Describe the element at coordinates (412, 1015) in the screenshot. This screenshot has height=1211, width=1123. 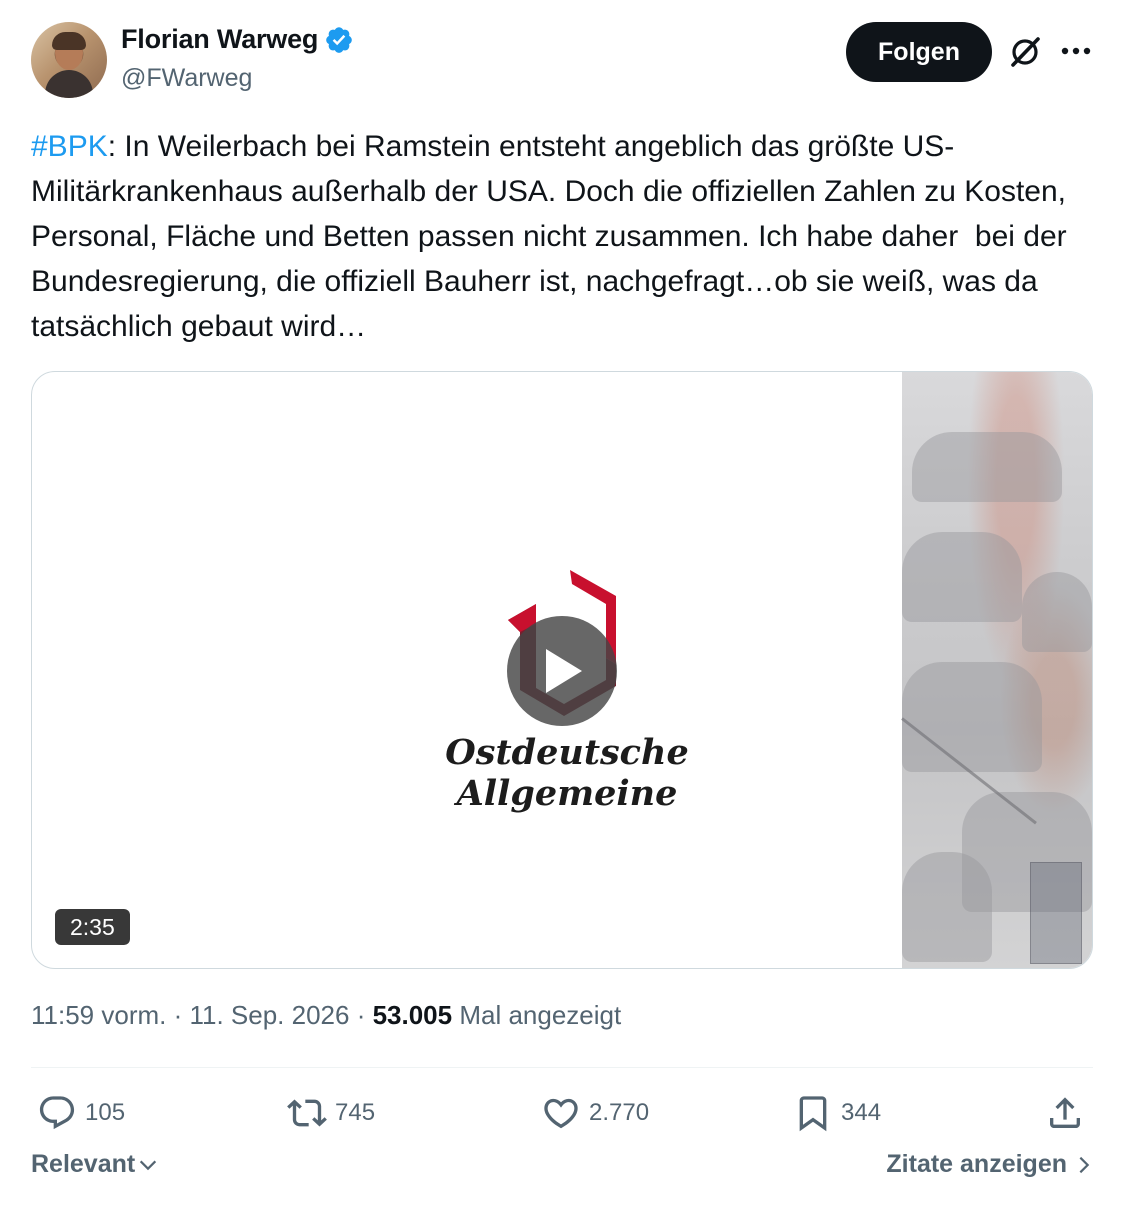
I see `view-count: 53.005` at that location.